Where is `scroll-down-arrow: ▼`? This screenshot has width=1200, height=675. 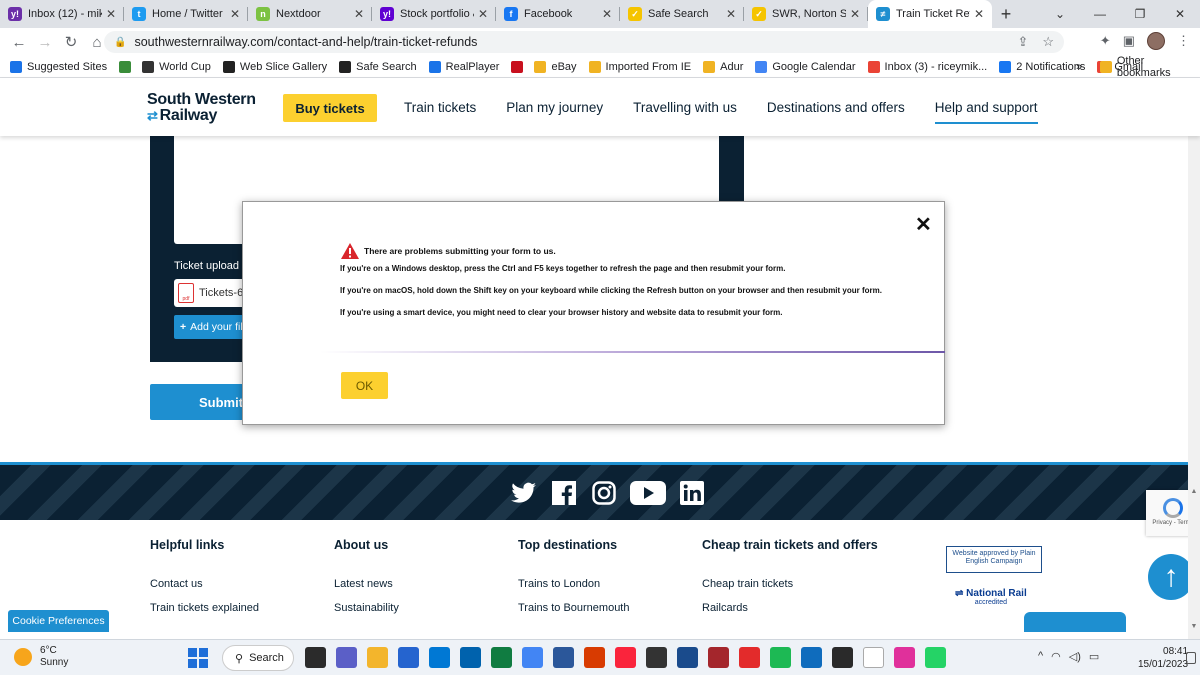 scroll-down-arrow: ▼ is located at coordinates (1194, 626).